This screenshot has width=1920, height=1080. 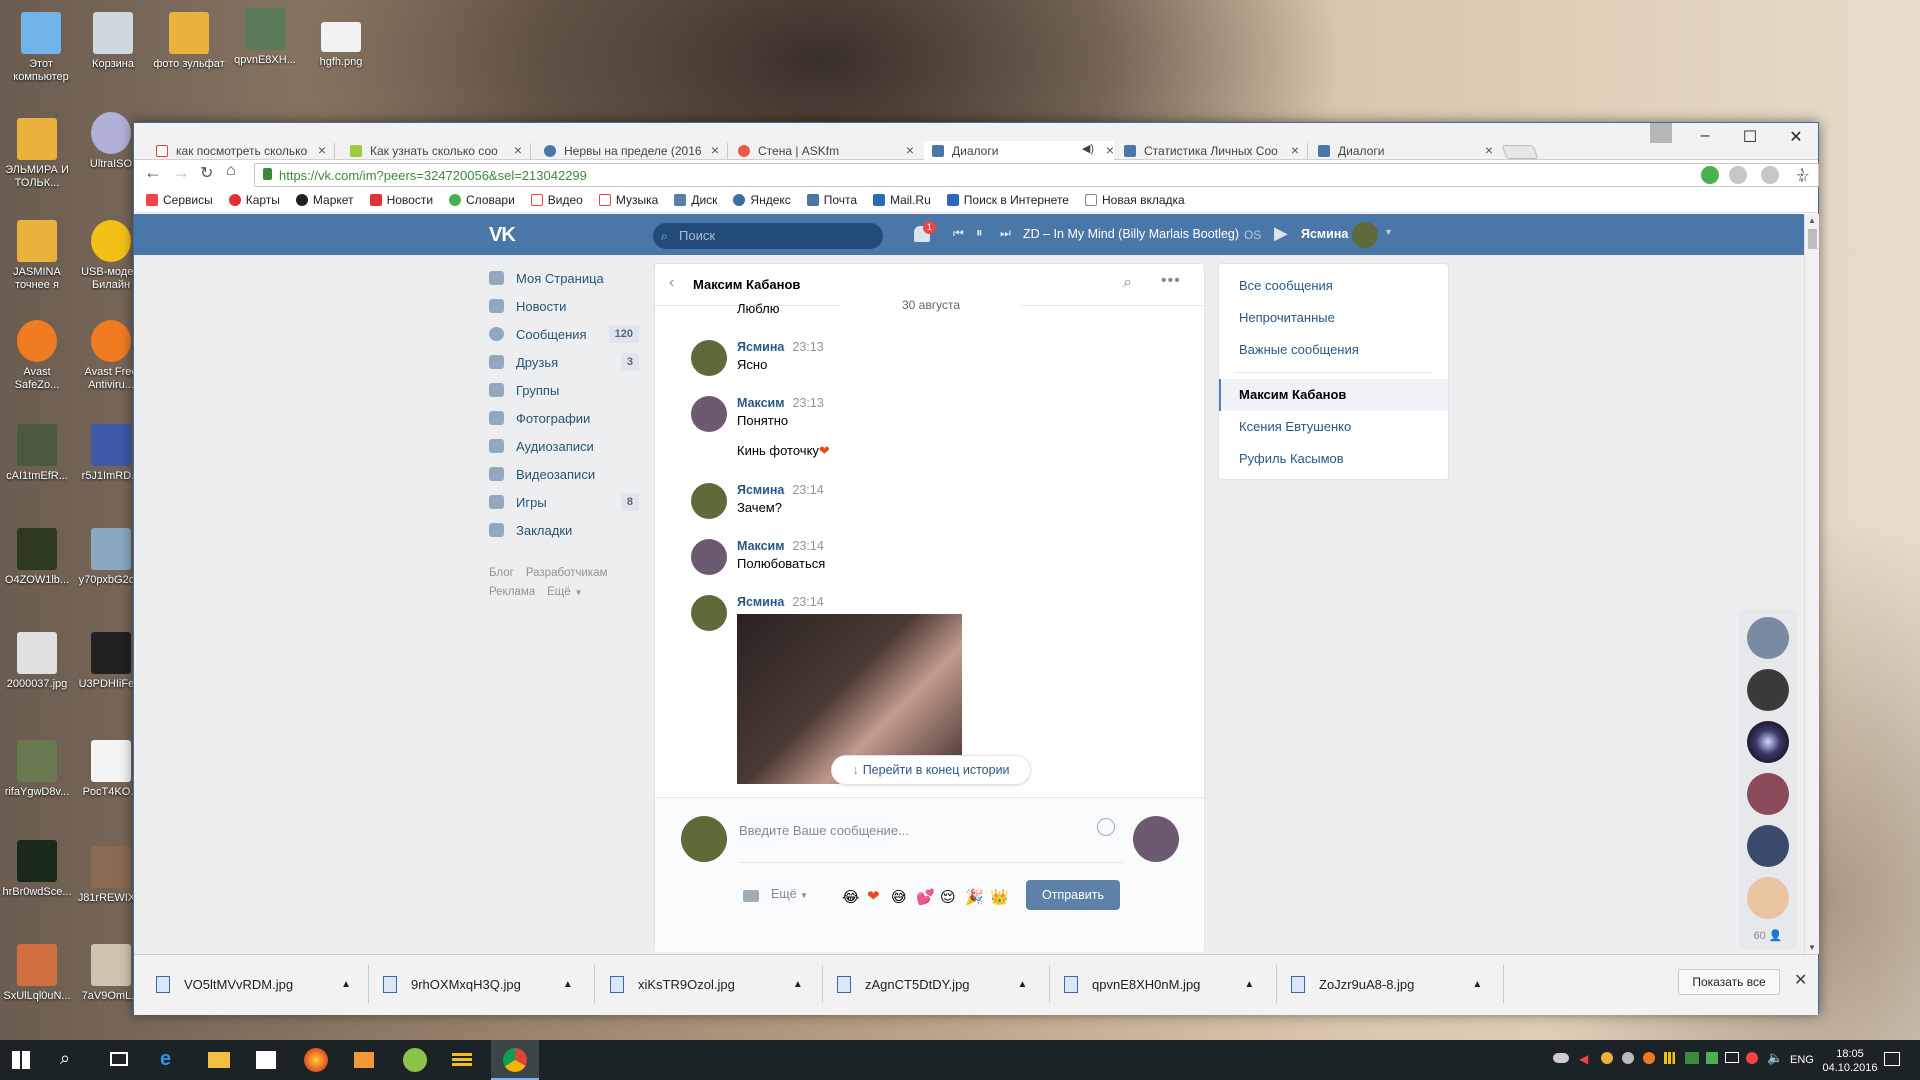 I want to click on footer-link-blog: Блог, so click(x=501, y=573).